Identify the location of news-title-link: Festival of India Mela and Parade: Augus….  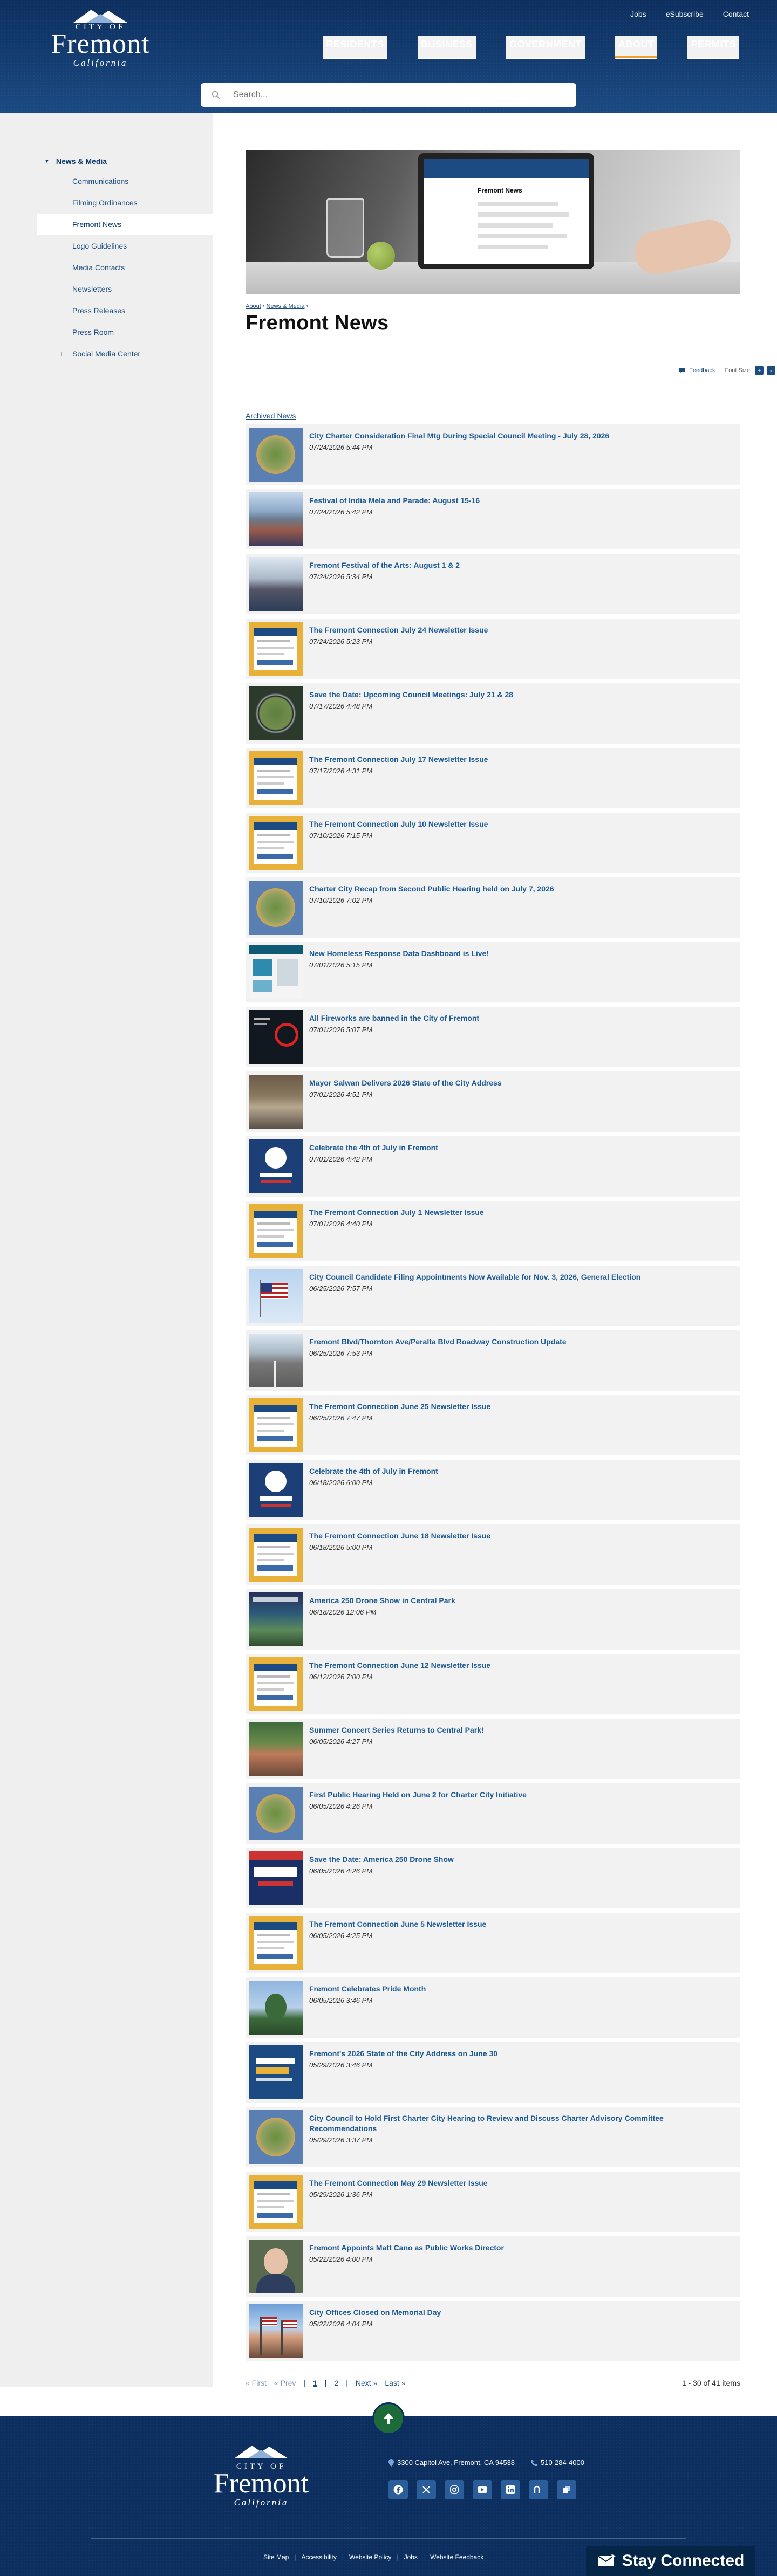
(394, 500).